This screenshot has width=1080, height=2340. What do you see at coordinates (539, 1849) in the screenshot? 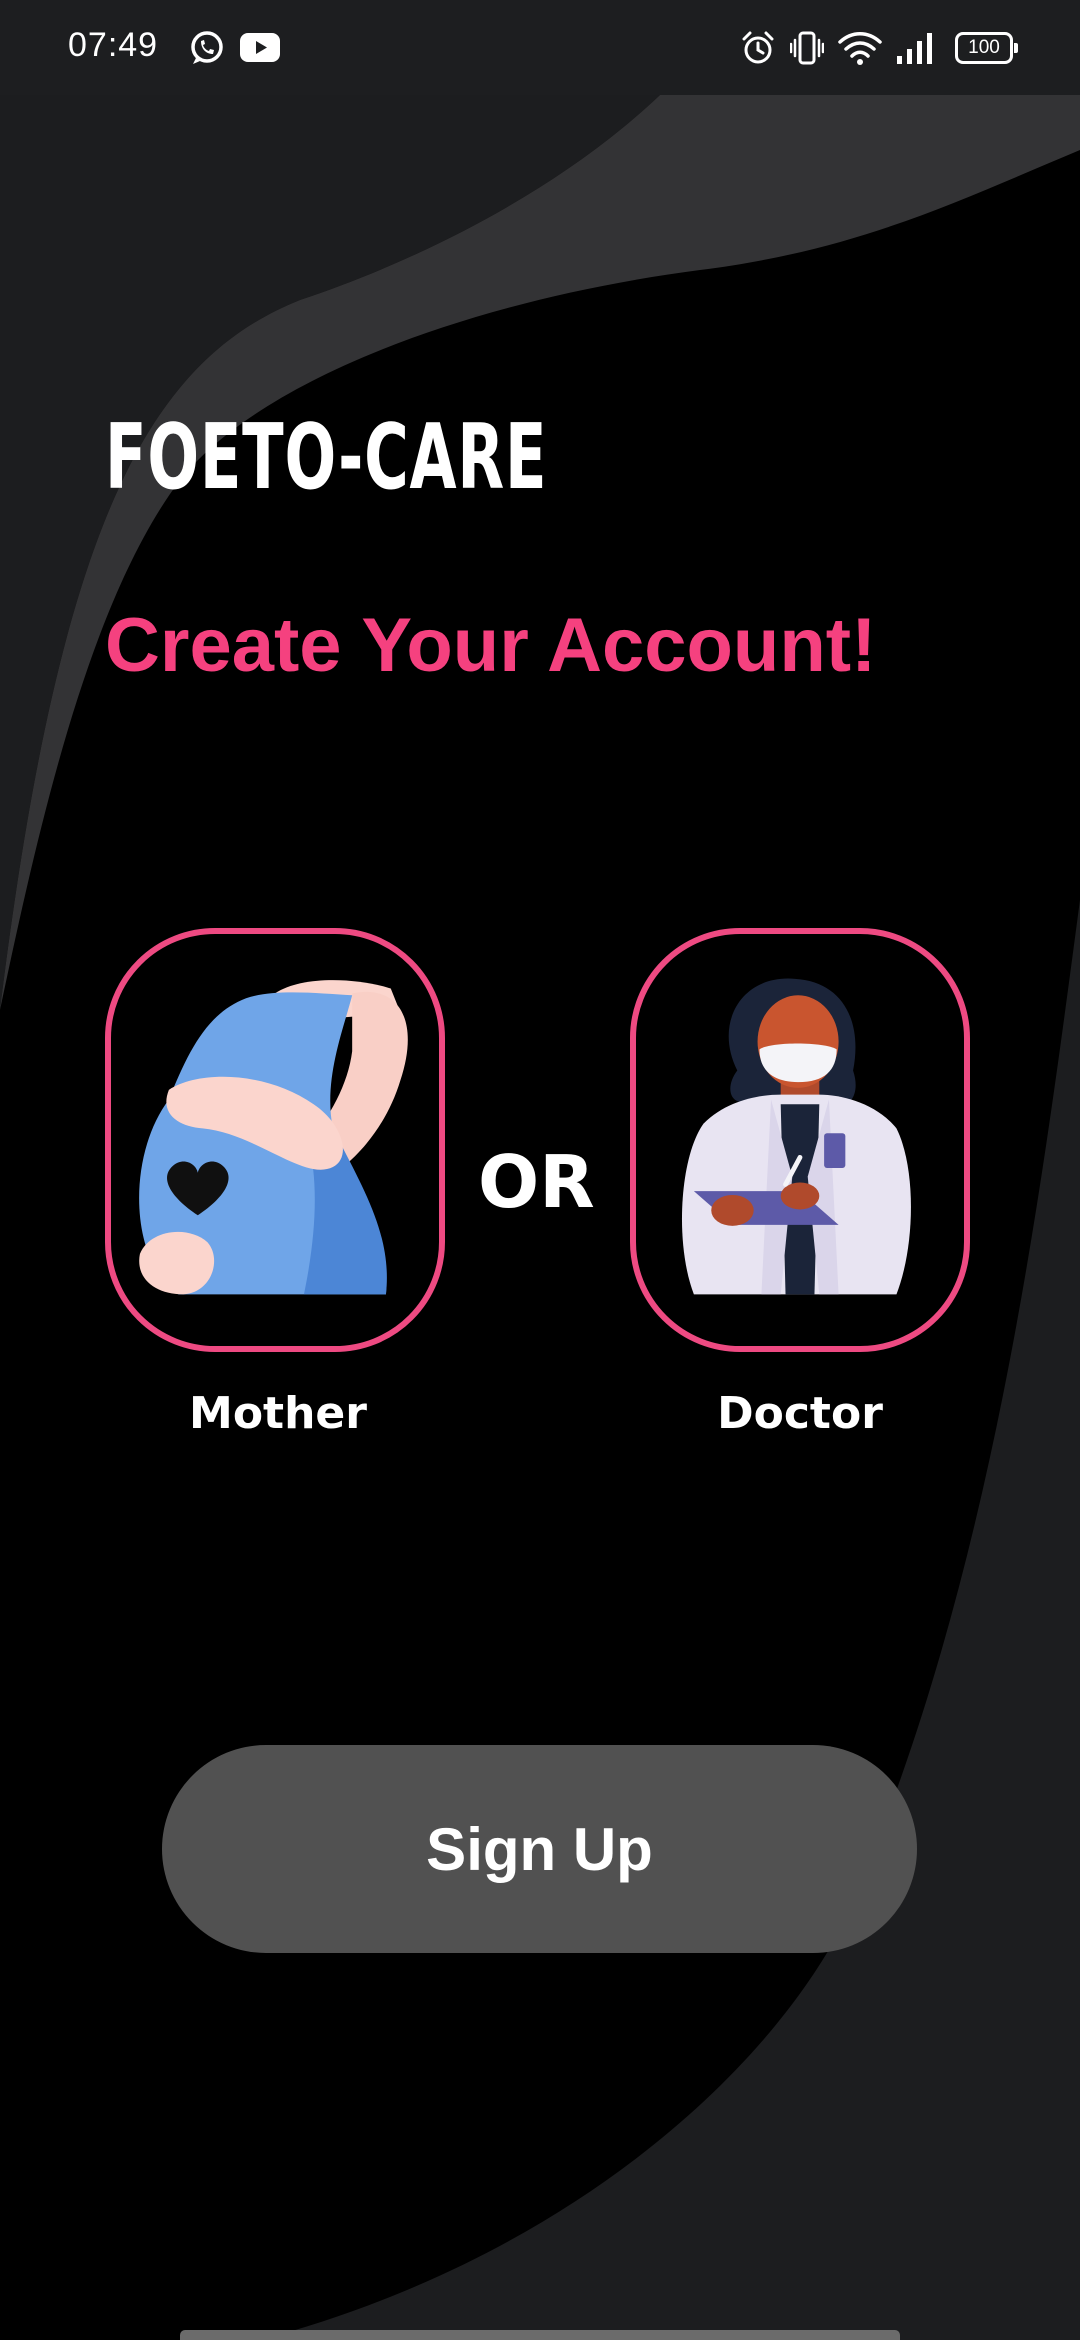
I see `sign-up-button: Sign Up` at bounding box center [539, 1849].